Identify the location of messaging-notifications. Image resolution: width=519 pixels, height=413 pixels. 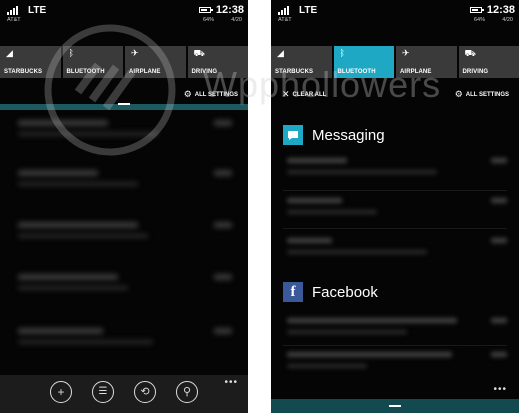
(395, 207).